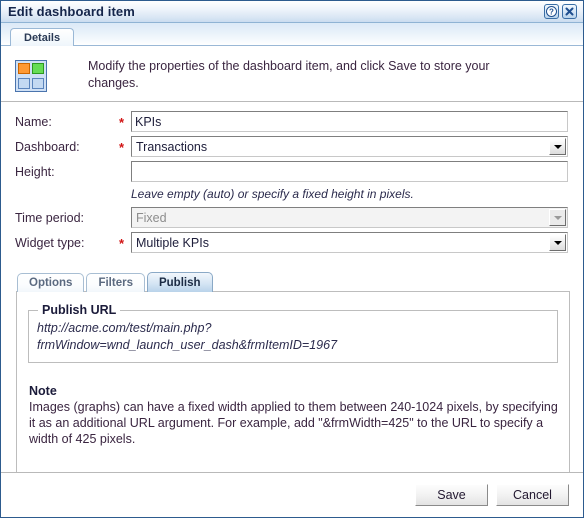 This screenshot has height=518, width=584. What do you see at coordinates (50, 242) in the screenshot?
I see `label-widget-type: Widget type:` at bounding box center [50, 242].